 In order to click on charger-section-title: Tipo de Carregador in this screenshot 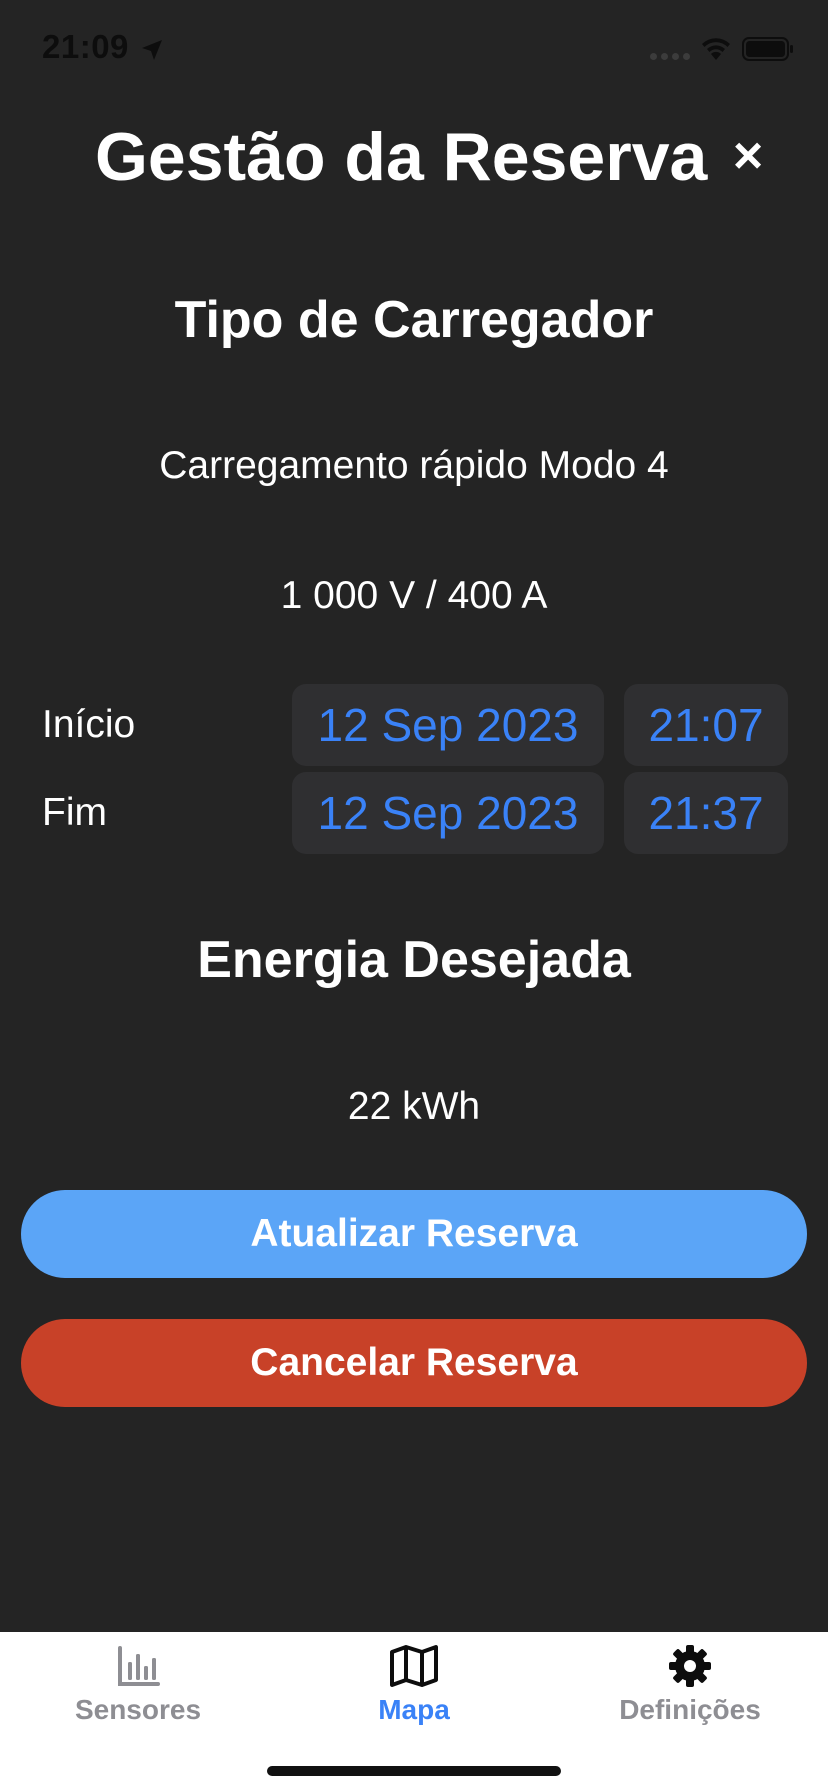, I will do `click(414, 320)`.